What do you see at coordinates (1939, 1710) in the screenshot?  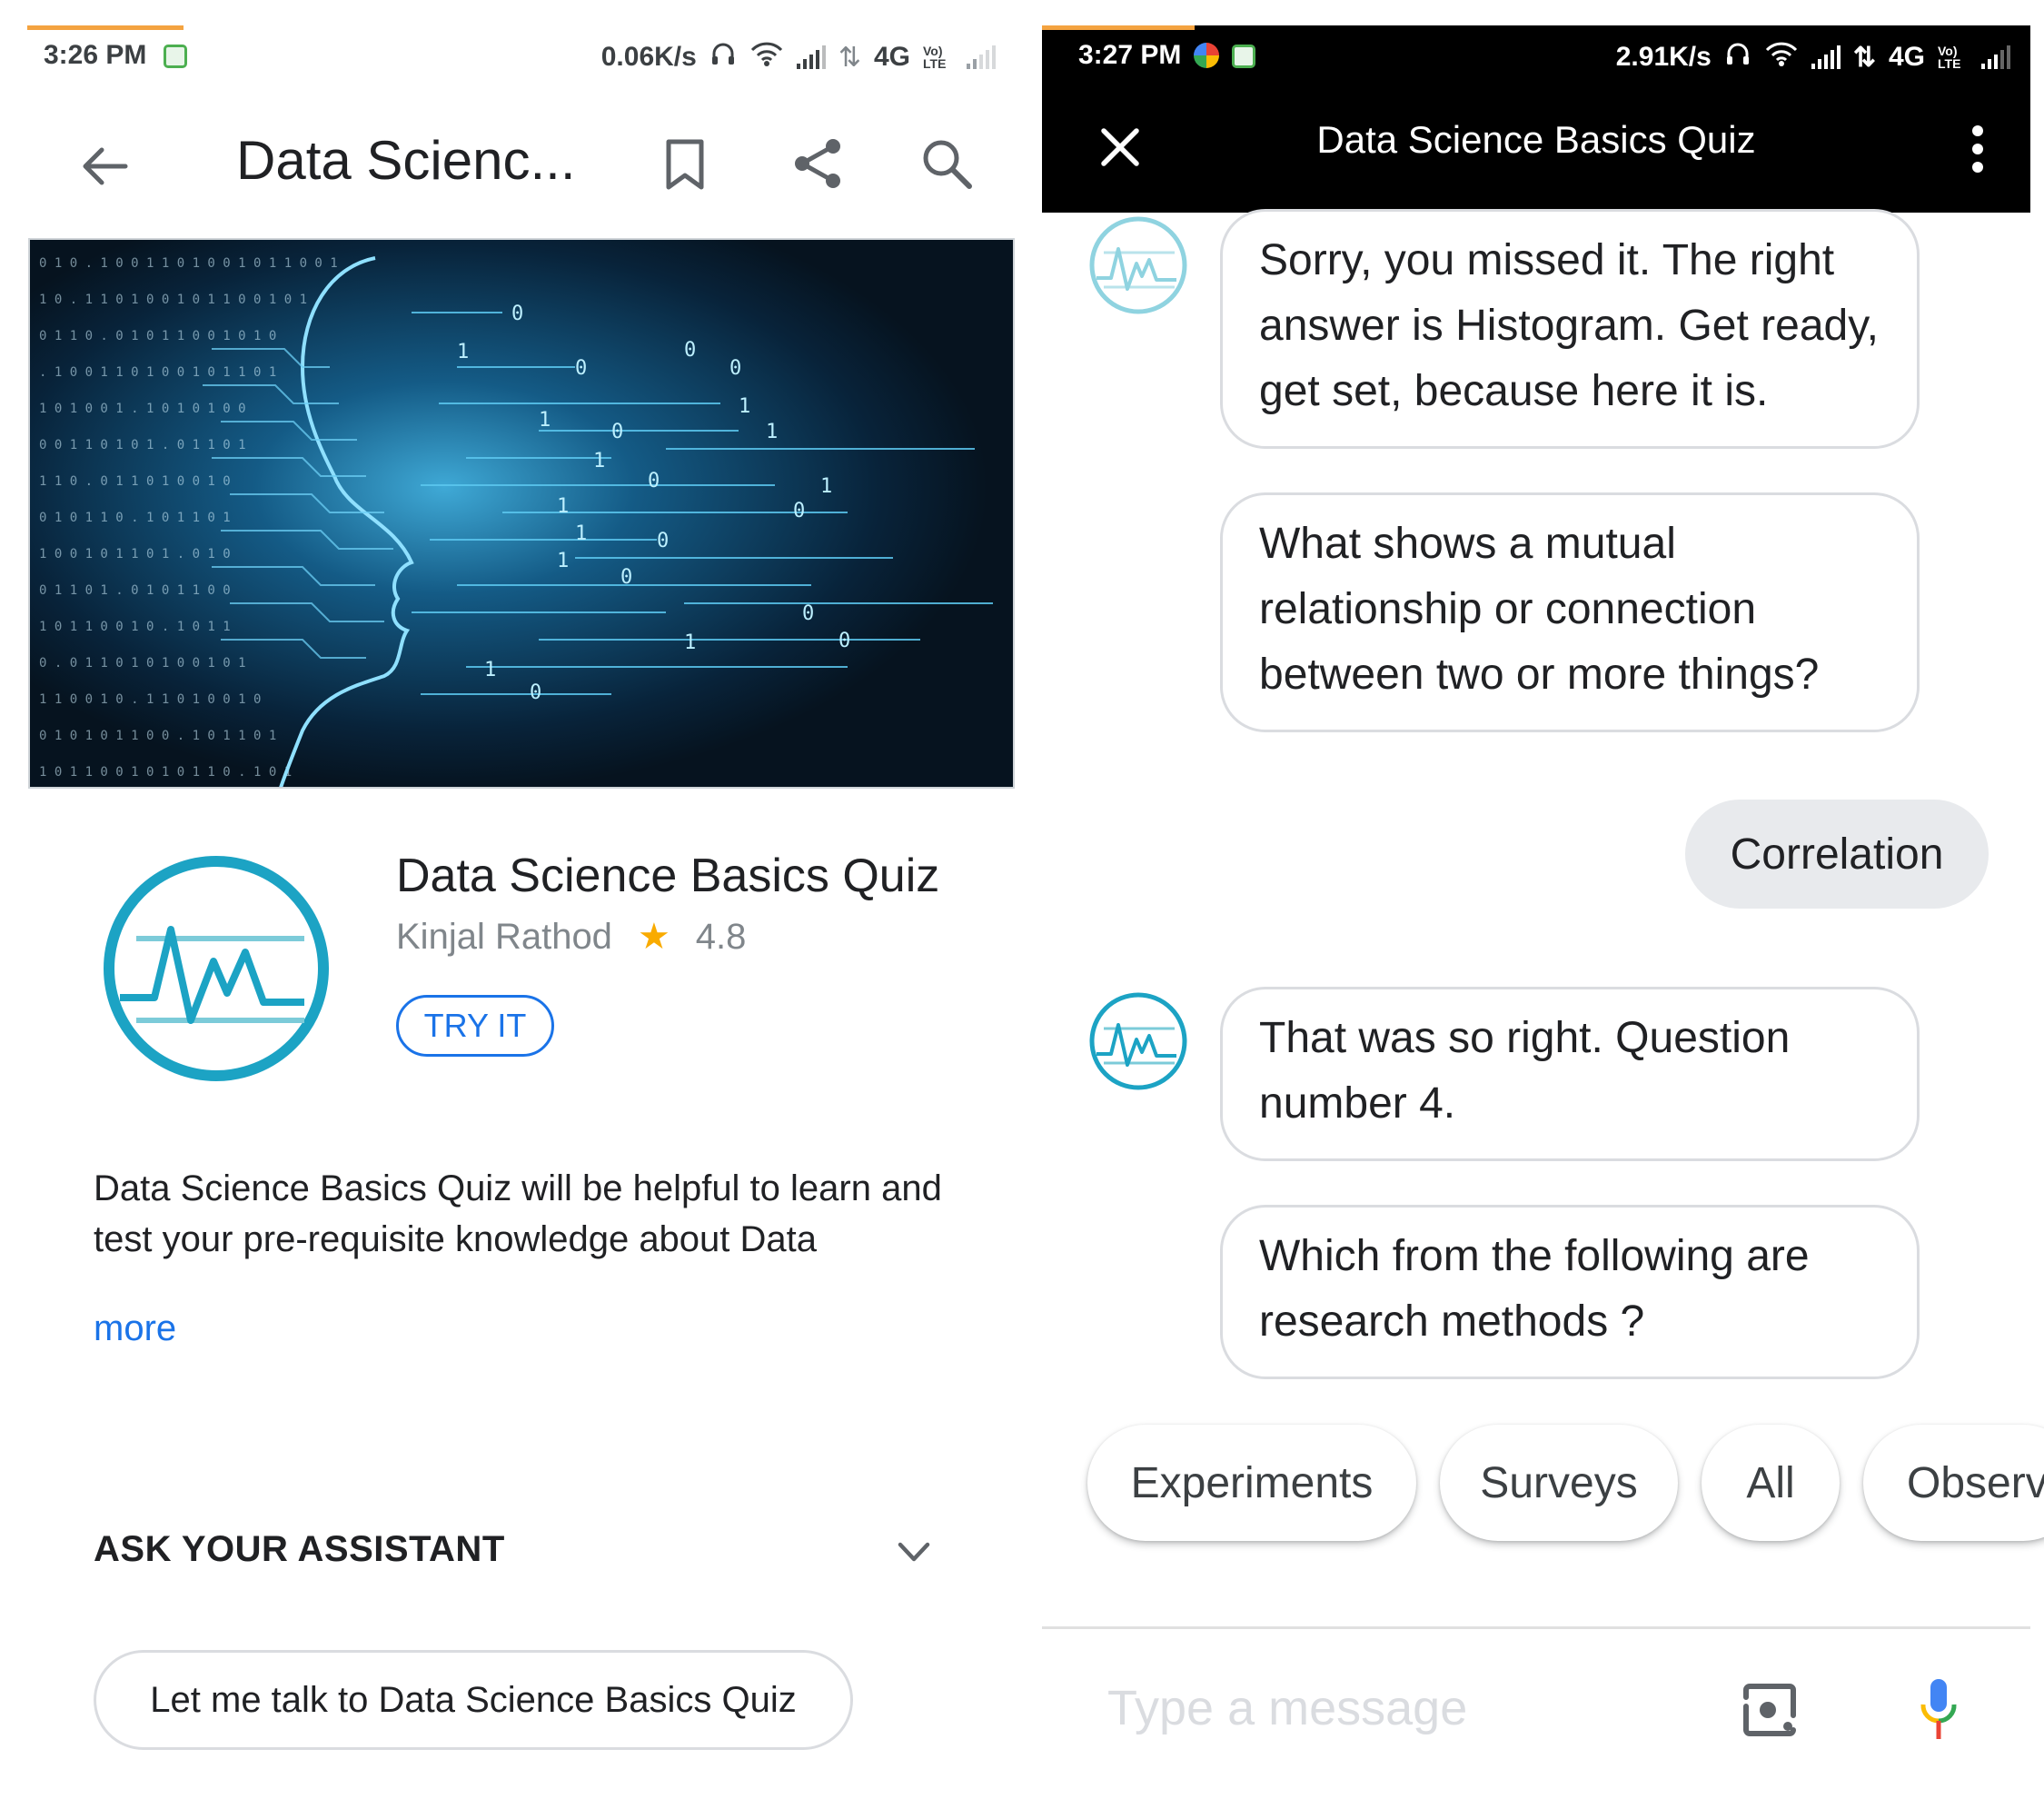 I see `microphone-icon` at bounding box center [1939, 1710].